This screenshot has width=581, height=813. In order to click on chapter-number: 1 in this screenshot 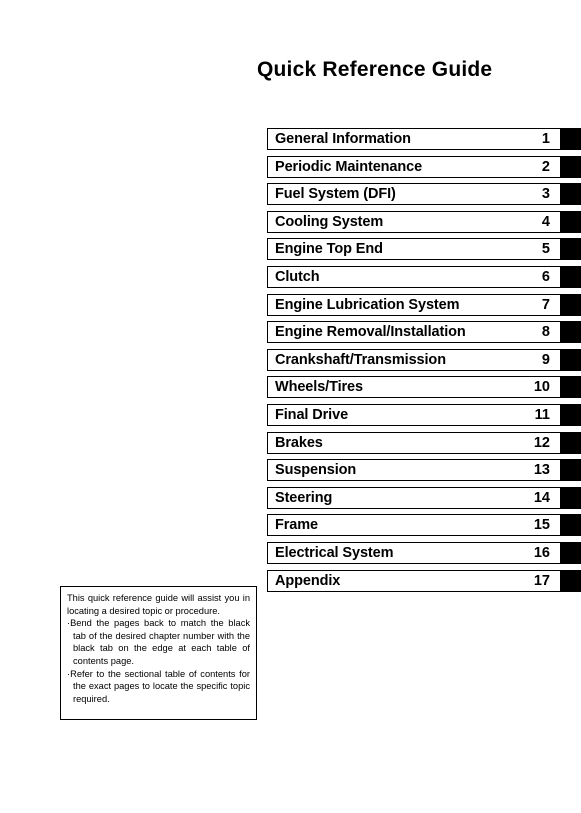, I will do `click(545, 139)`.